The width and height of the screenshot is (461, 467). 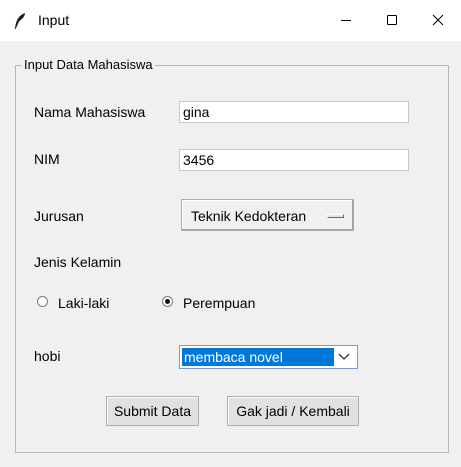 What do you see at coordinates (78, 262) in the screenshot?
I see `gender-label: Jenis Kelamin` at bounding box center [78, 262].